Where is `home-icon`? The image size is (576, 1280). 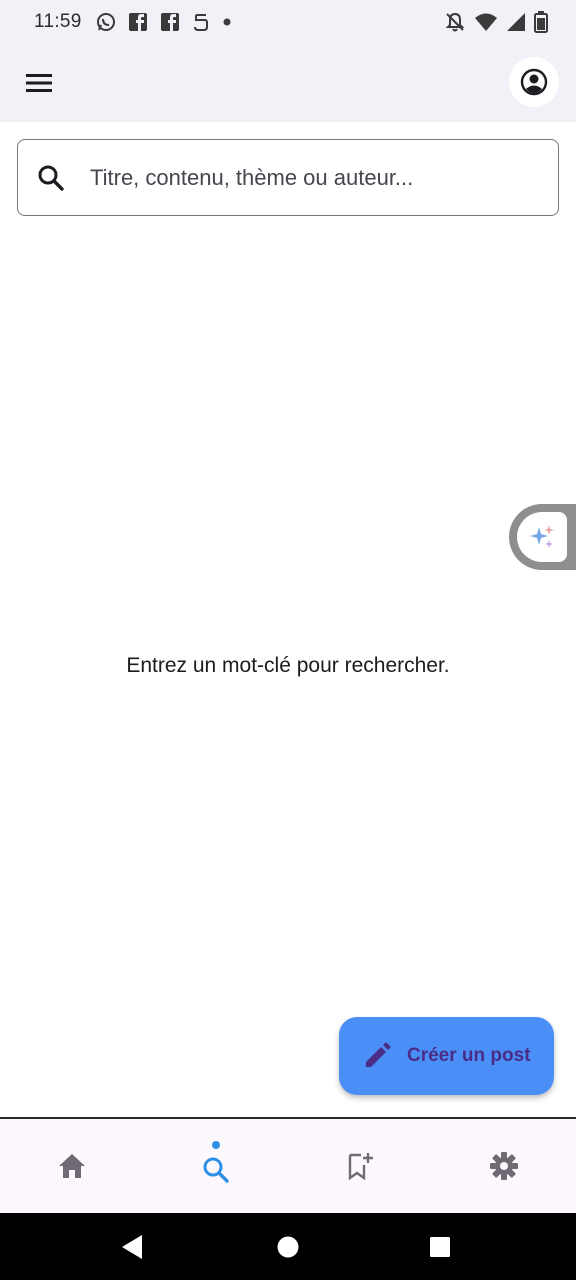
home-icon is located at coordinates (72, 1166).